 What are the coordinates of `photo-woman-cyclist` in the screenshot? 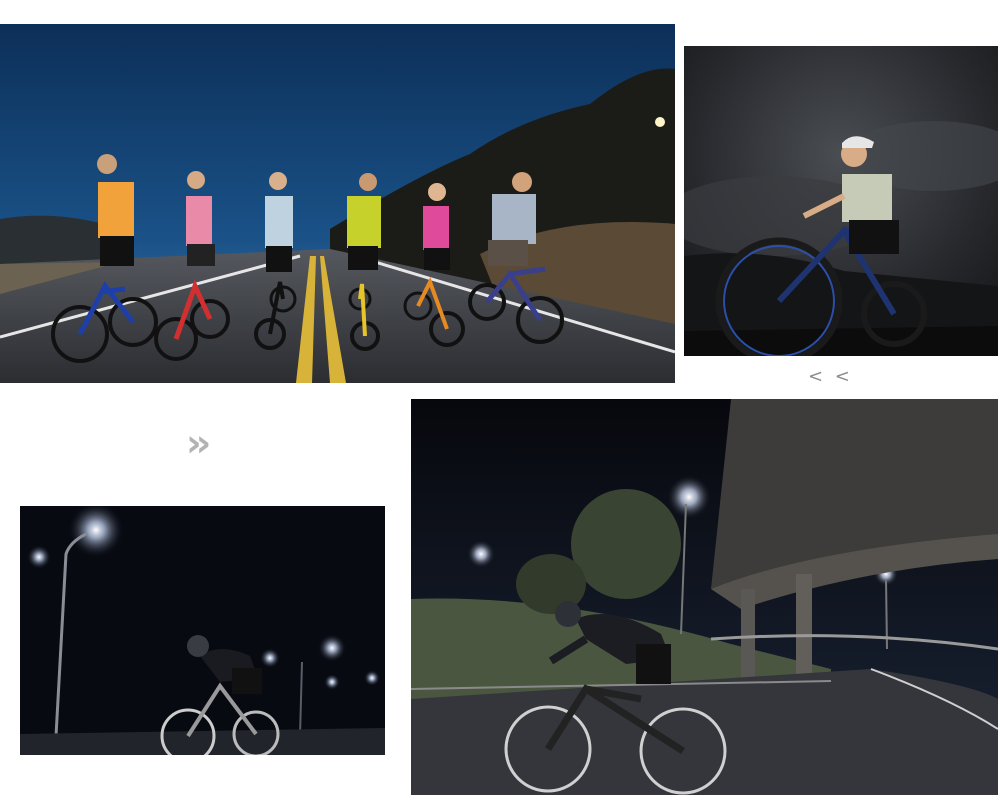 It's located at (841, 201).